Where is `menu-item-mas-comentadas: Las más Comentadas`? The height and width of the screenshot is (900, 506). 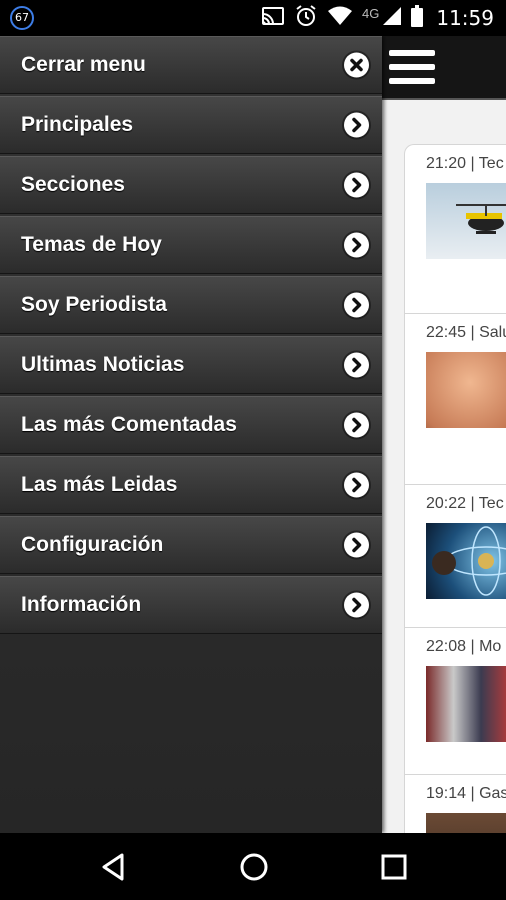 menu-item-mas-comentadas: Las más Comentadas is located at coordinates (191, 425).